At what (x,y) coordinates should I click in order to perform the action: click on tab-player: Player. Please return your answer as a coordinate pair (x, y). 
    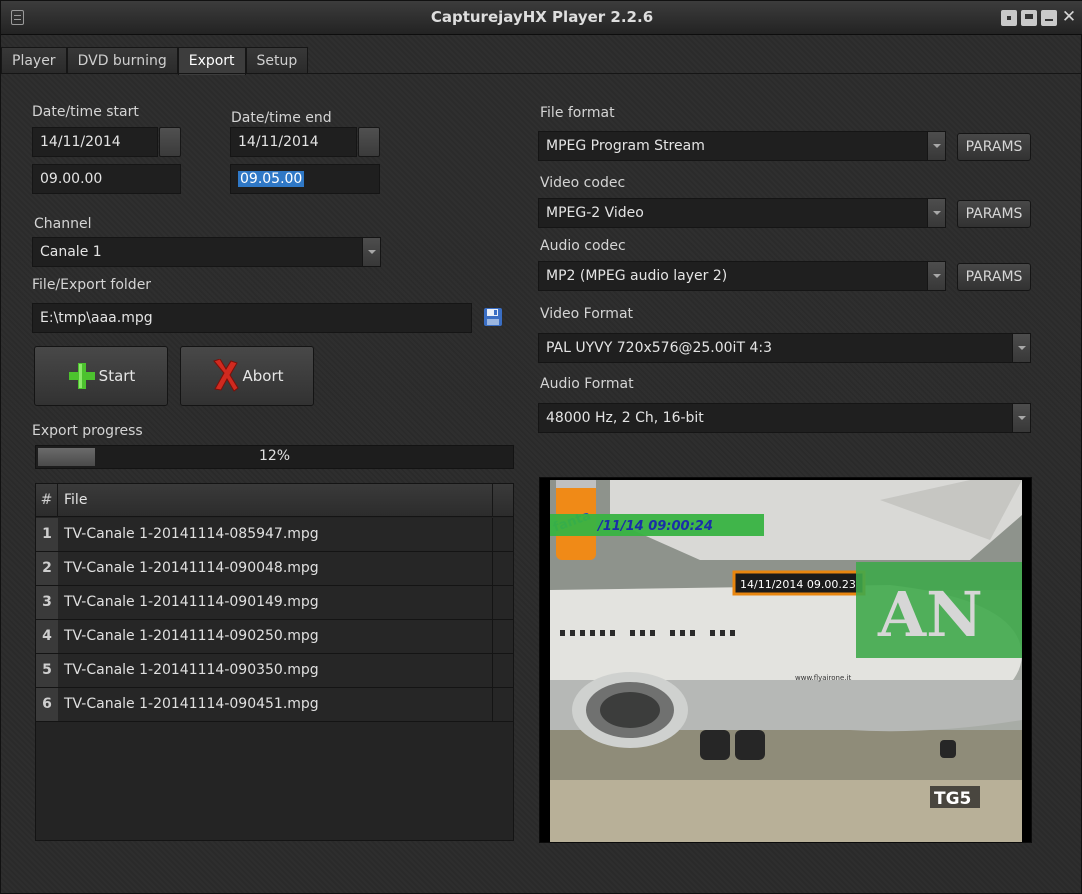
    Looking at the image, I should click on (34, 60).